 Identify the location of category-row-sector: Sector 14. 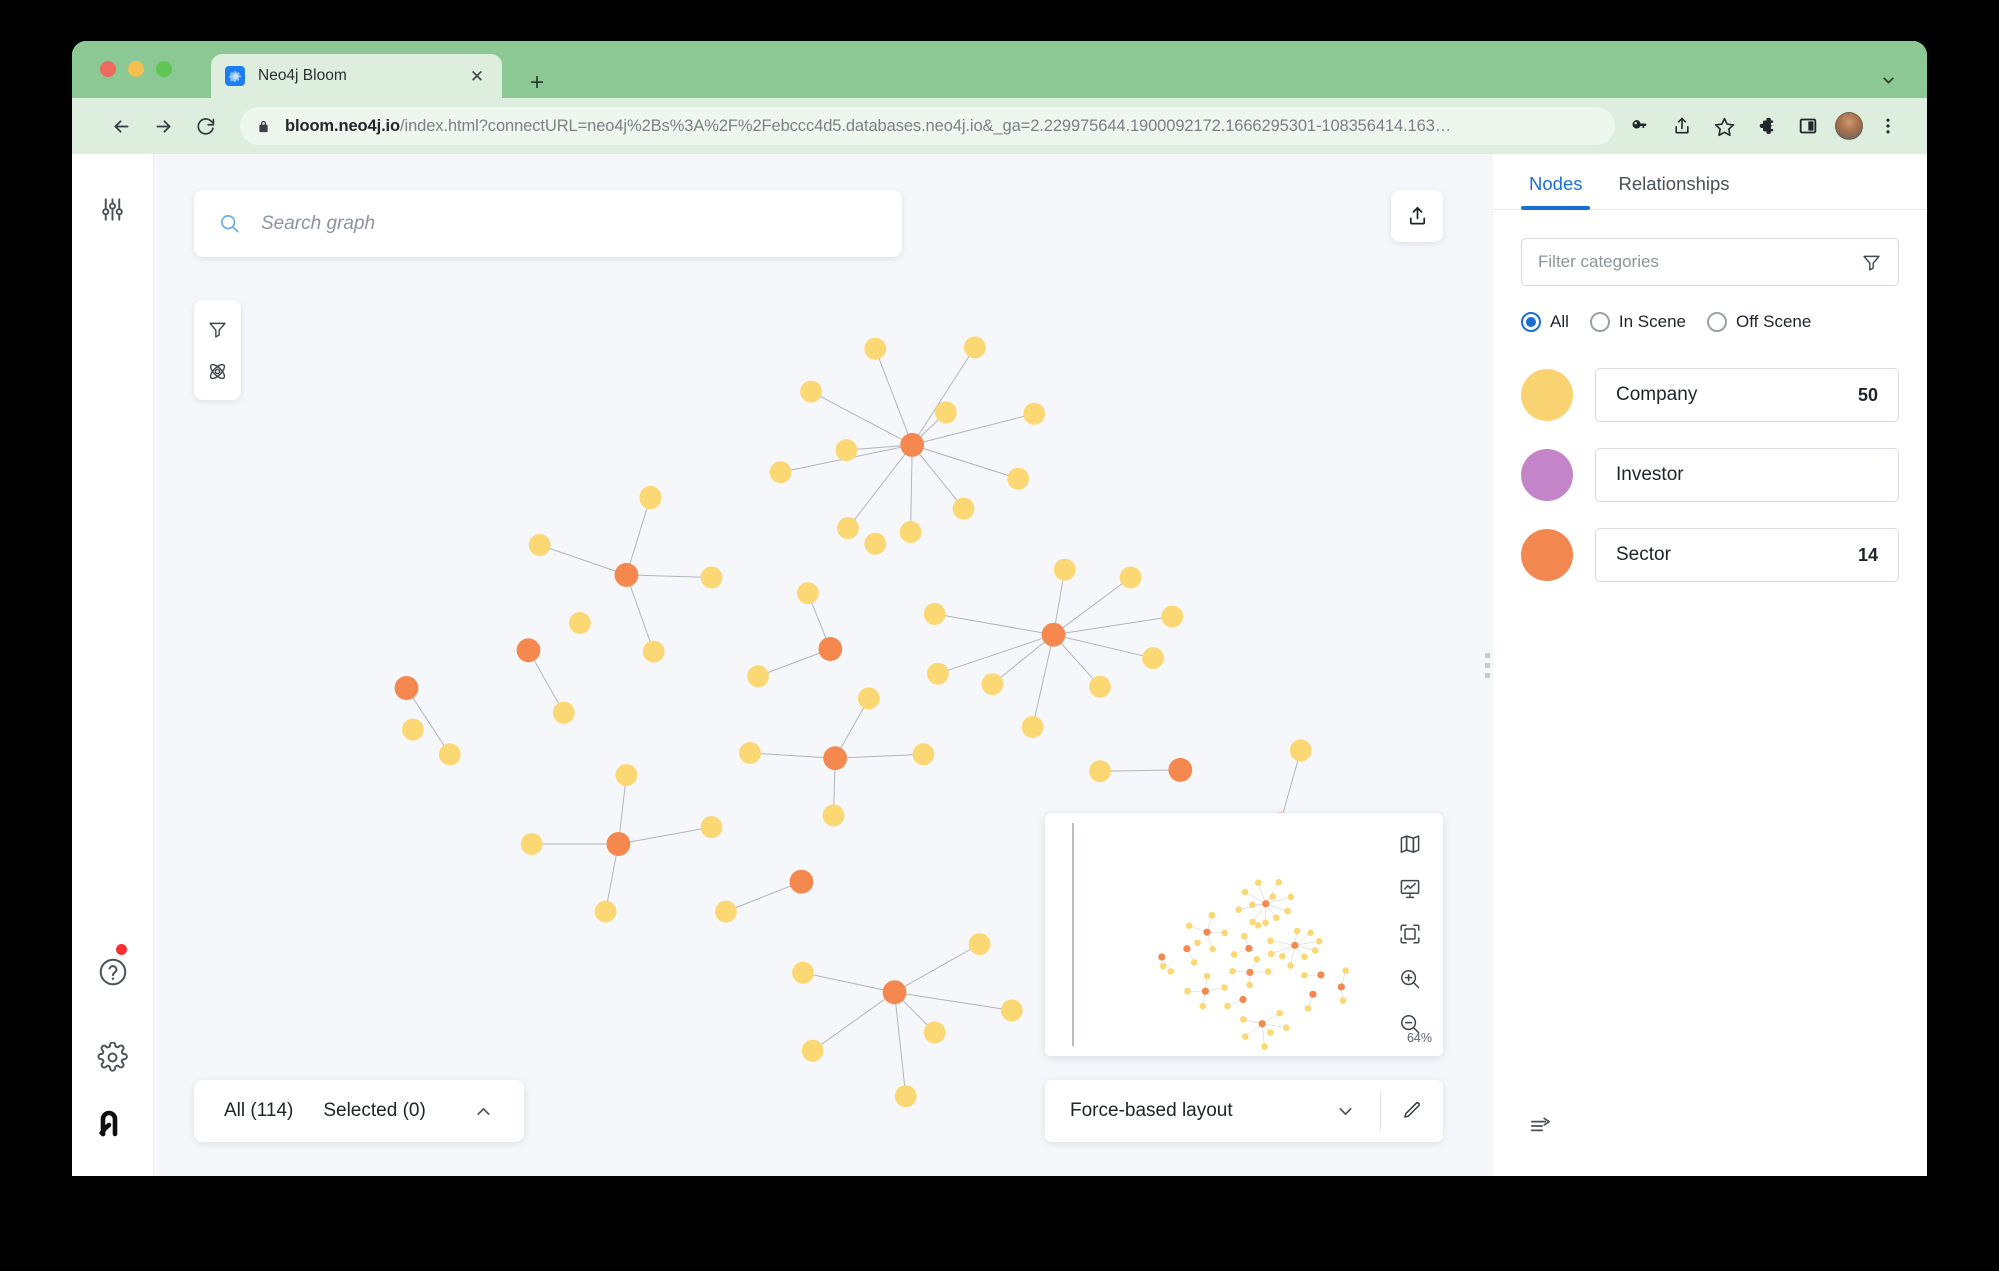
(1710, 555).